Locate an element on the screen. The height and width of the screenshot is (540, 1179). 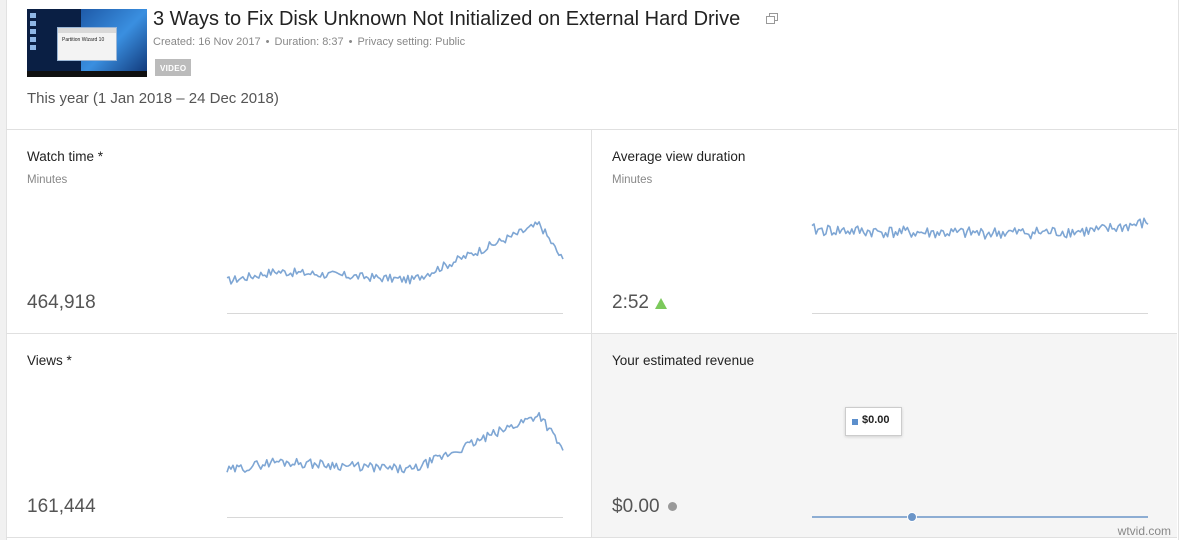
thumbnail-window: Partition Wizard 10 is located at coordinates (87, 44).